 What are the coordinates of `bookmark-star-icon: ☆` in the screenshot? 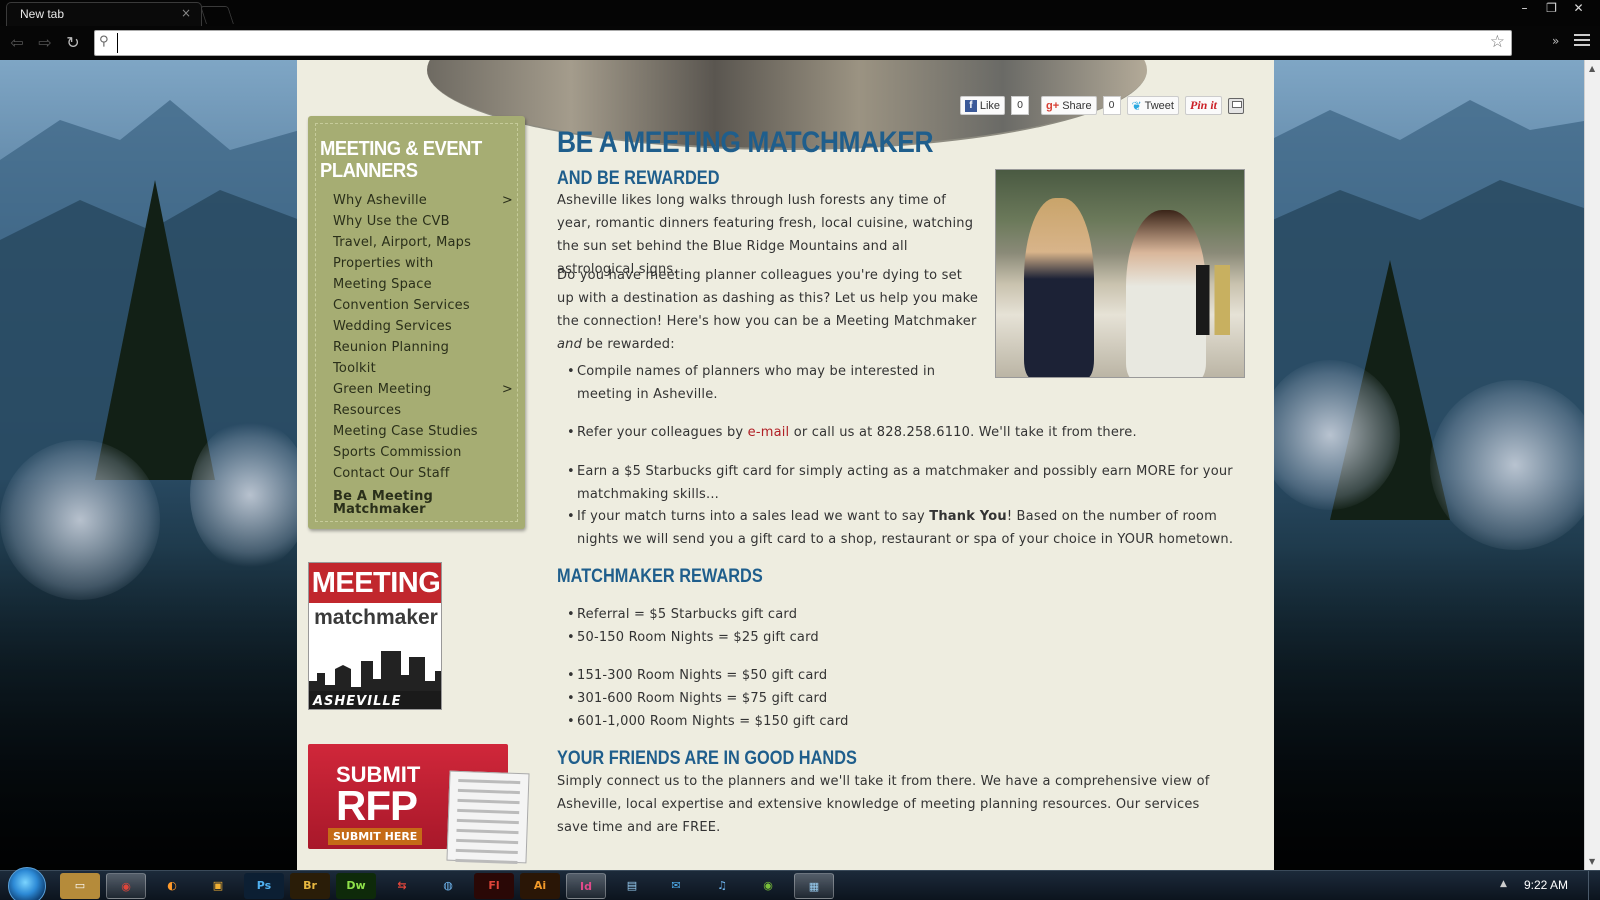 It's located at (1497, 42).